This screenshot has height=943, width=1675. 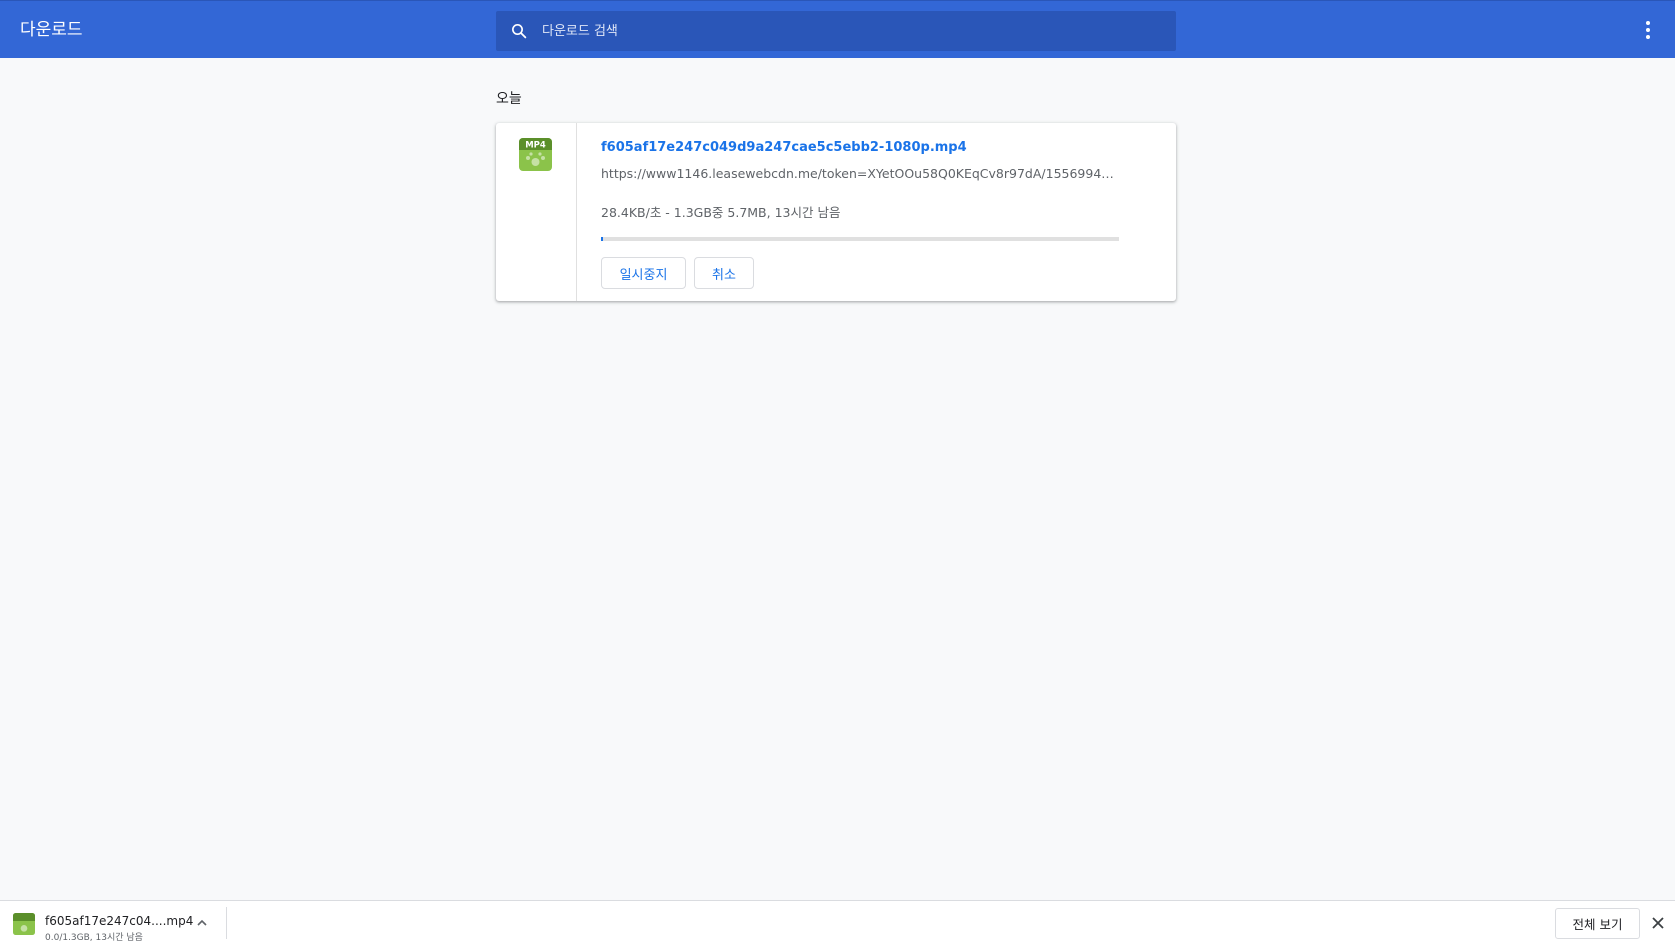 What do you see at coordinates (24, 924) in the screenshot?
I see `mp4-file-icon` at bounding box center [24, 924].